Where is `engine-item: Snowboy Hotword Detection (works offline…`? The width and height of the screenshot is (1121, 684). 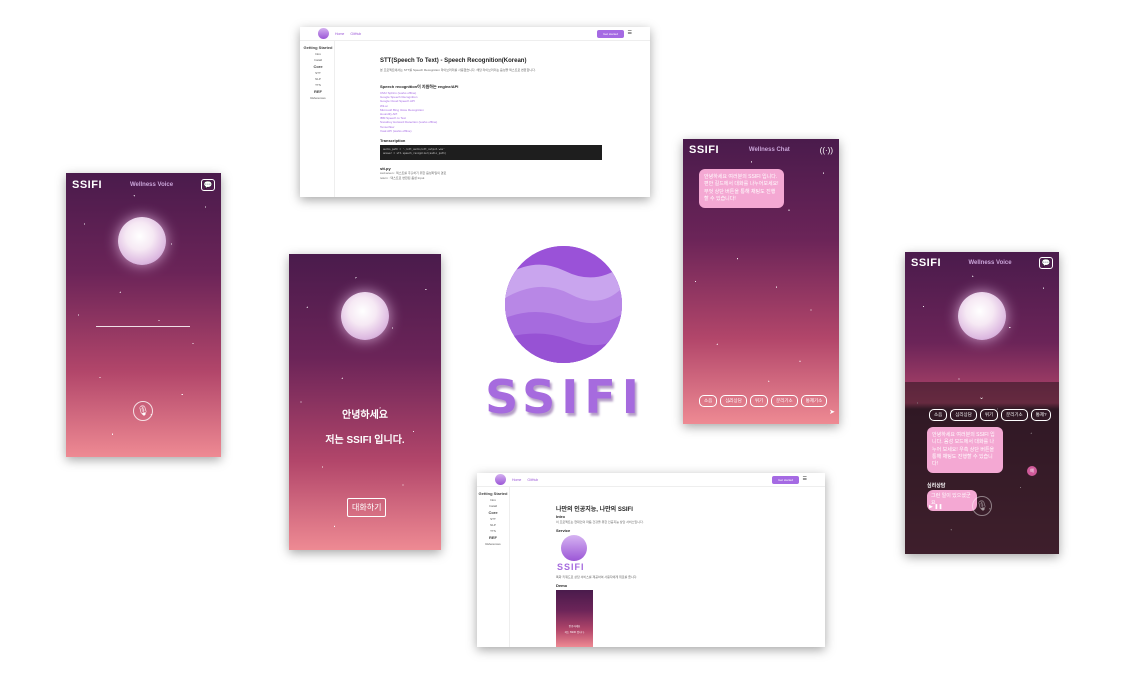
engine-item: Snowboy Hotword Detection (works offline… is located at coordinates (408, 122).